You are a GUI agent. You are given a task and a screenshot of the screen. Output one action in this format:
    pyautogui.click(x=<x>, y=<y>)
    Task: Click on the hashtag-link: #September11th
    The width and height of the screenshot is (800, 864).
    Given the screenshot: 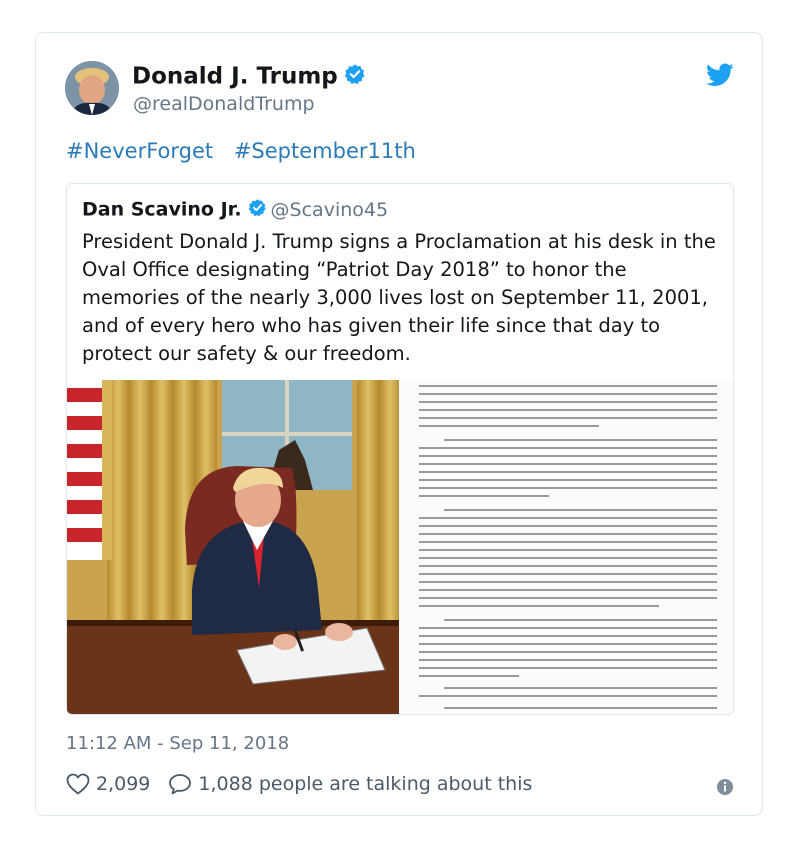 What is the action you would take?
    pyautogui.click(x=325, y=151)
    